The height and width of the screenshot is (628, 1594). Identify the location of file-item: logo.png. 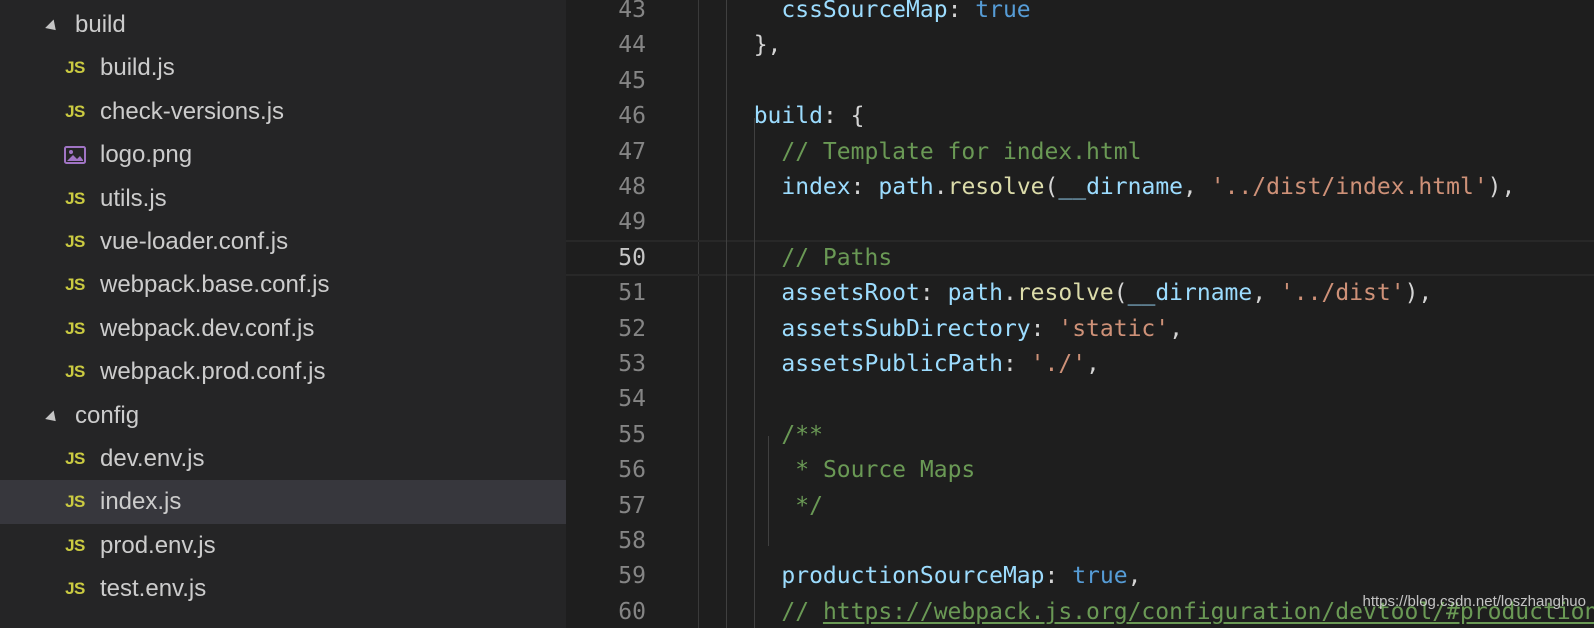
(283, 155).